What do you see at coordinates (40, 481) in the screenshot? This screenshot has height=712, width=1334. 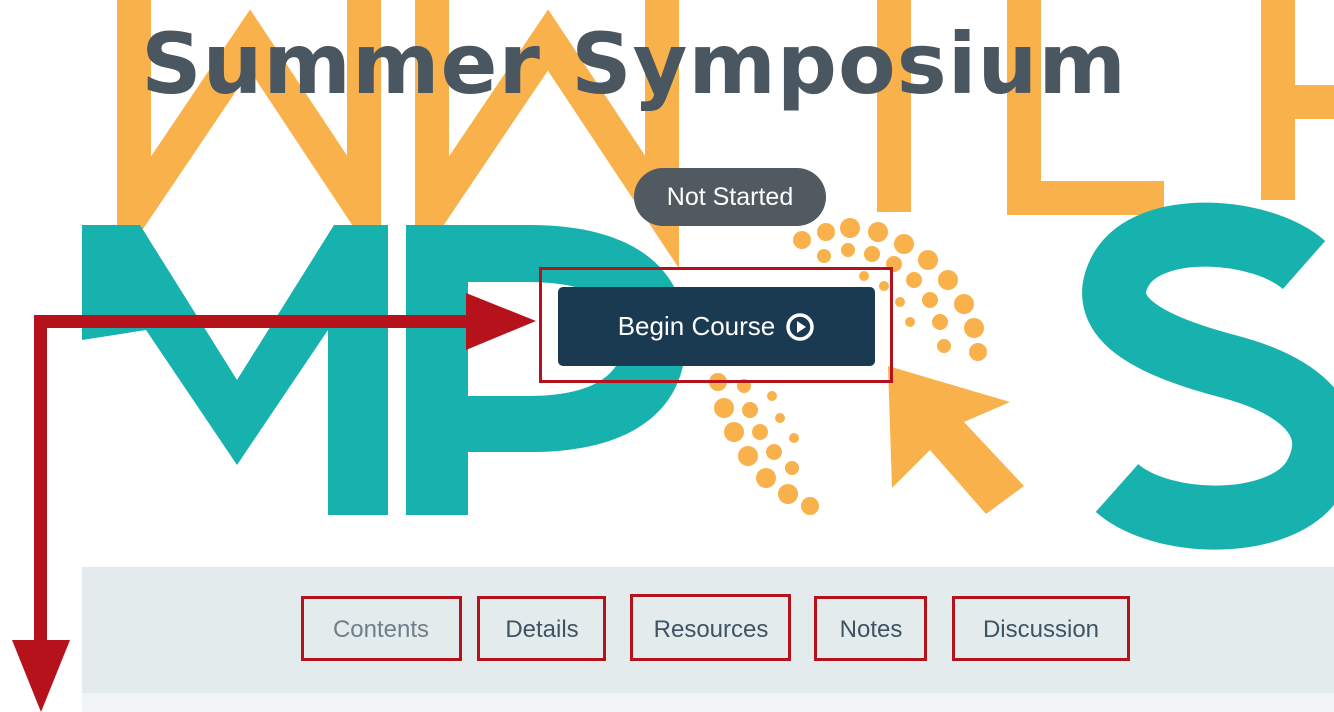 I see `annotation-arrow-vertical-line` at bounding box center [40, 481].